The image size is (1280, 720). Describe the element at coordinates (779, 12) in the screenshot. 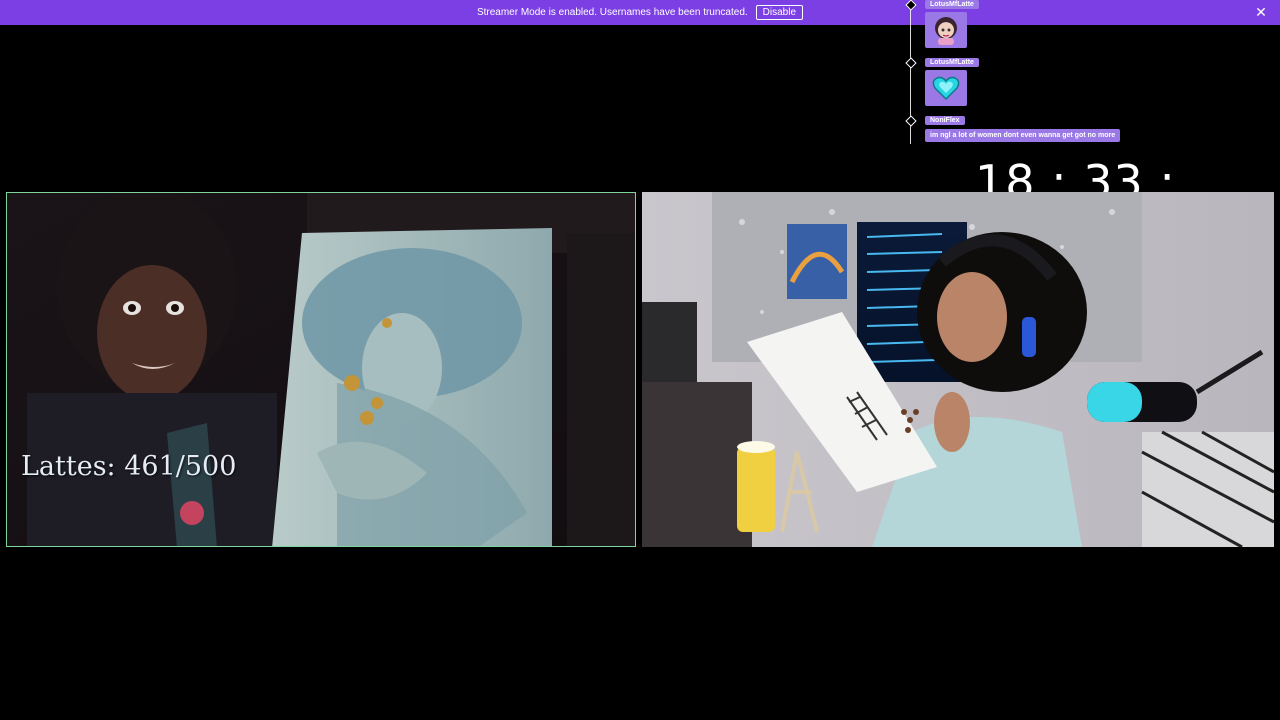

I see `disable-button: Disable` at that location.